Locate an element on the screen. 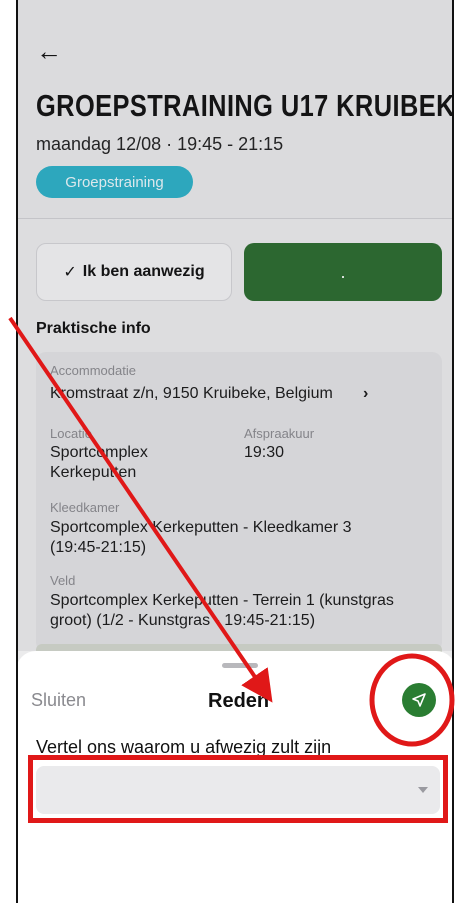 The image size is (456, 903). sheet-title: Reden is located at coordinates (239, 701).